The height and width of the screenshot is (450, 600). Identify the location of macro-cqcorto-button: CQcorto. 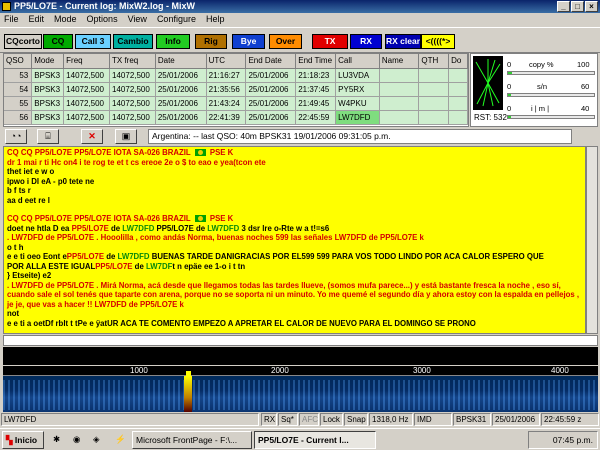
(23, 41).